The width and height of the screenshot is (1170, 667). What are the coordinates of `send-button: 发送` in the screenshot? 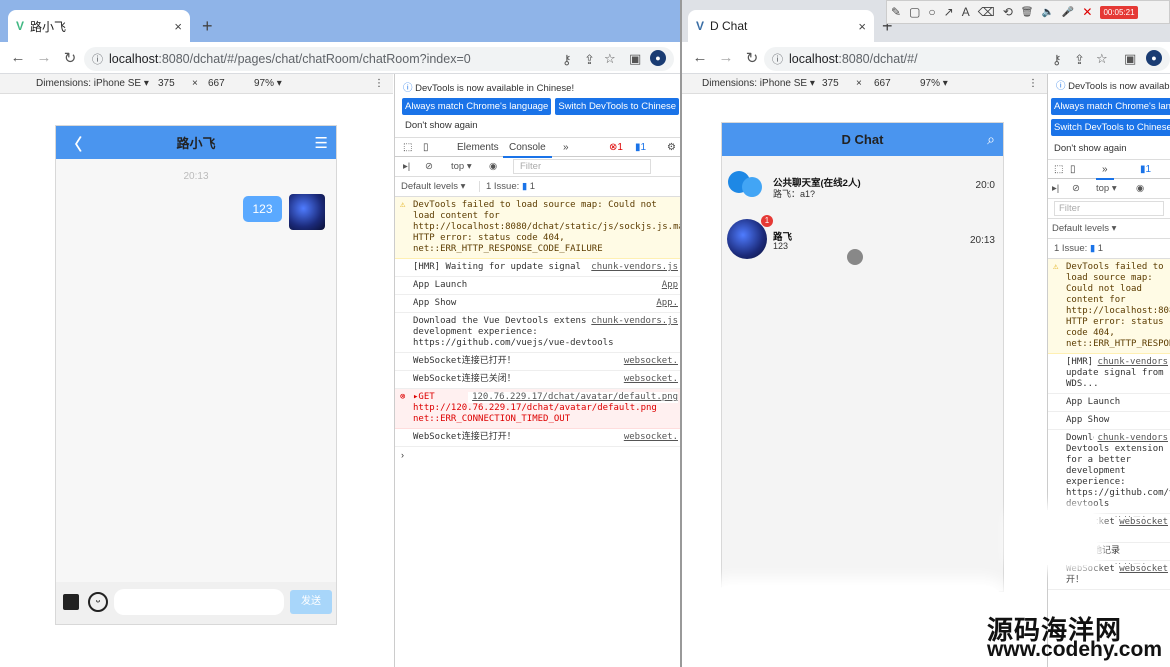 It's located at (311, 602).